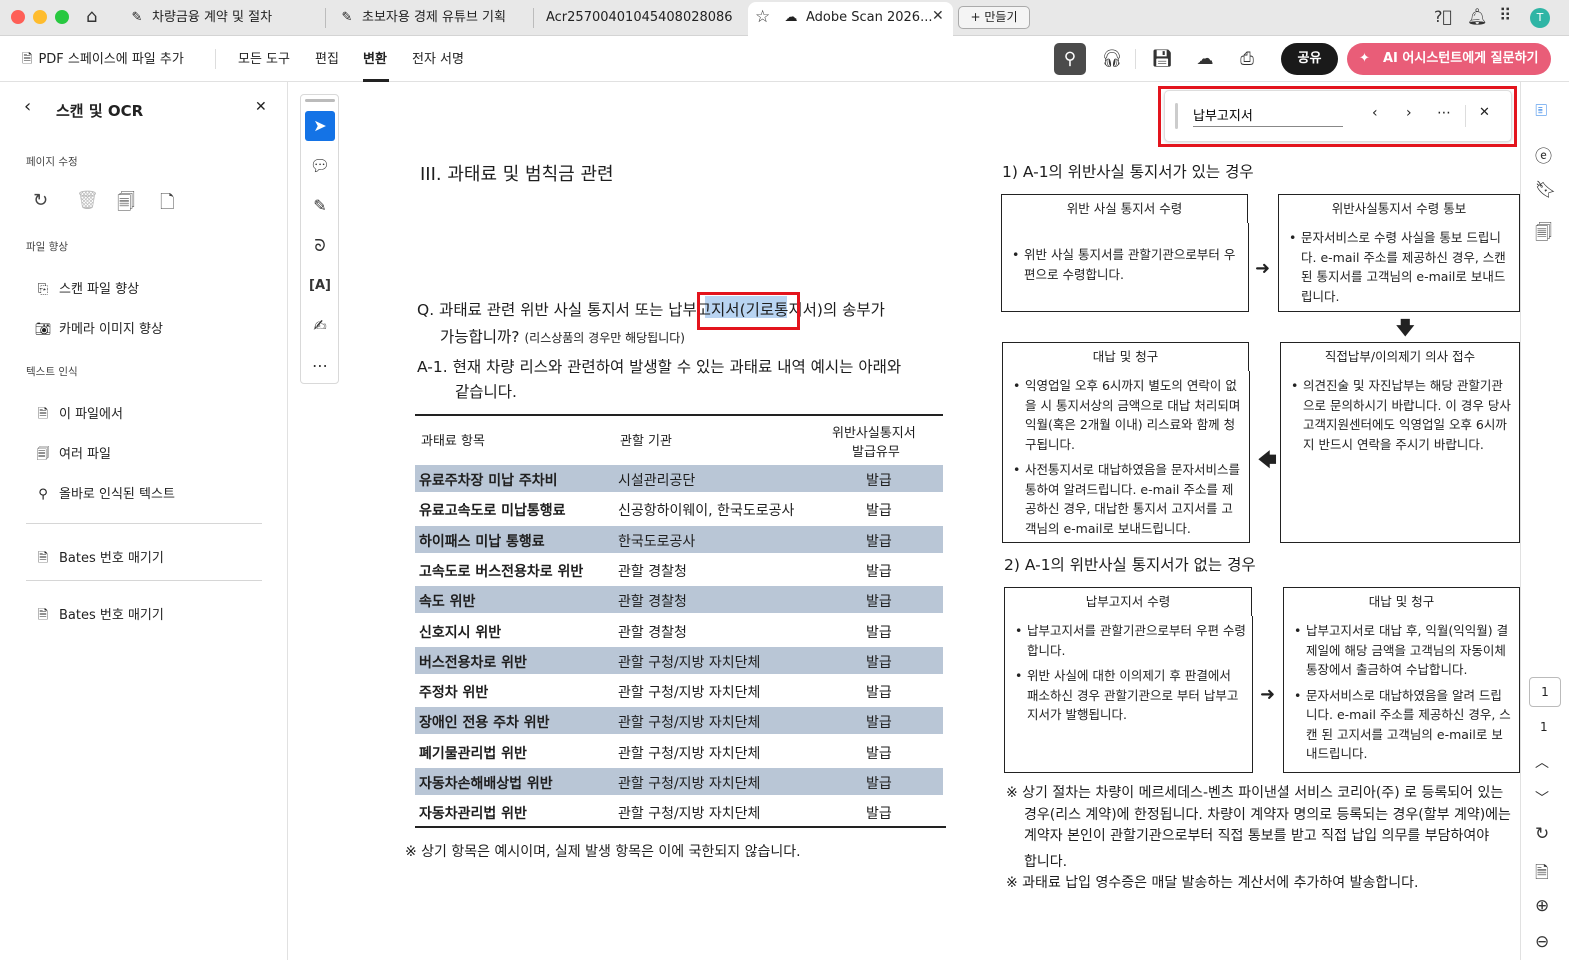 The width and height of the screenshot is (1569, 960). I want to click on tab-1: ✎ 차량금융 계약 및 절차, so click(223, 18).